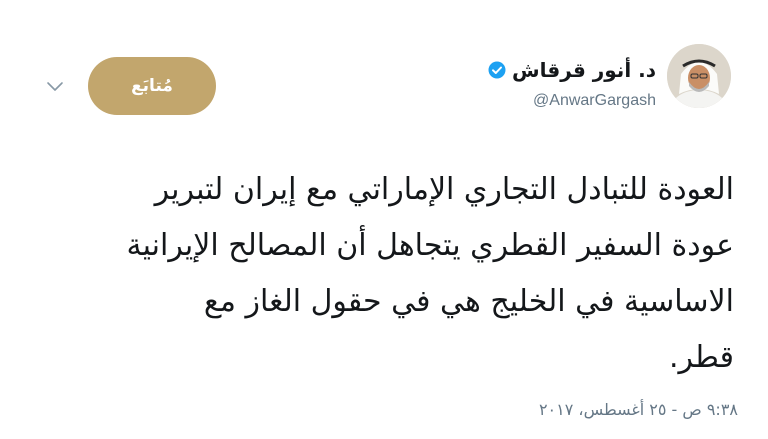 The image size is (768, 439). I want to click on following-button-label: مُتابَع, so click(152, 86).